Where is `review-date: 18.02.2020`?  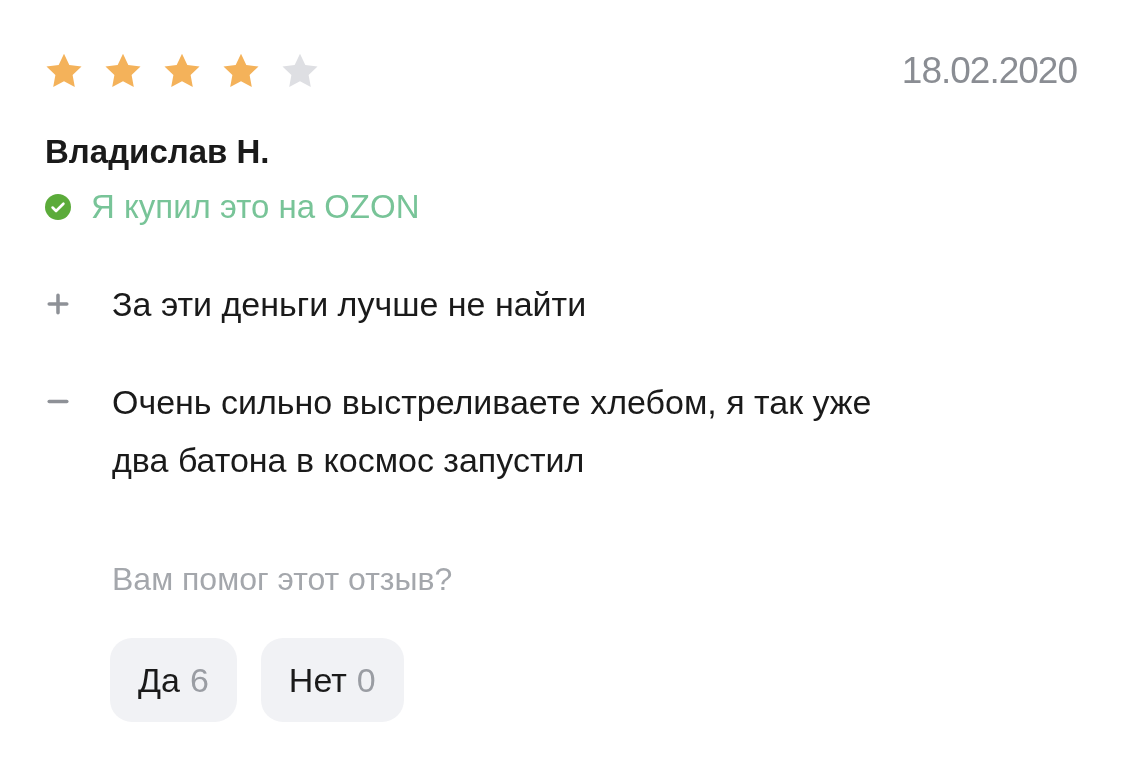 review-date: 18.02.2020 is located at coordinates (989, 70).